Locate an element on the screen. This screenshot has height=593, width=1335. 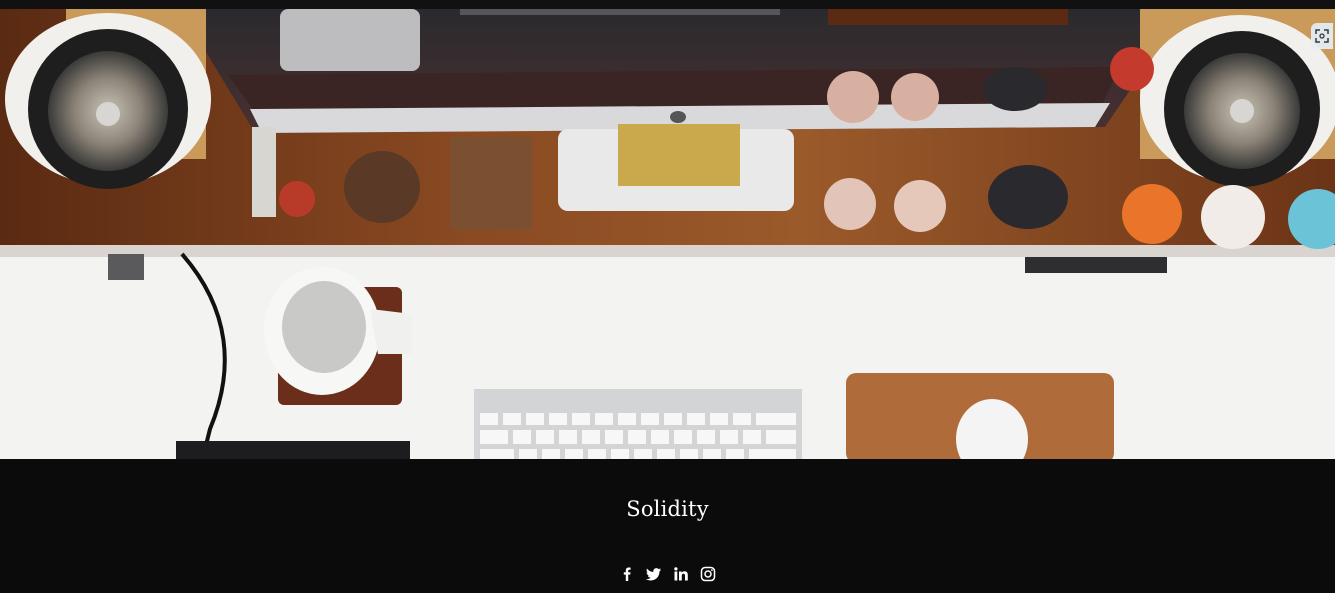
expand-icon is located at coordinates (1322, 36).